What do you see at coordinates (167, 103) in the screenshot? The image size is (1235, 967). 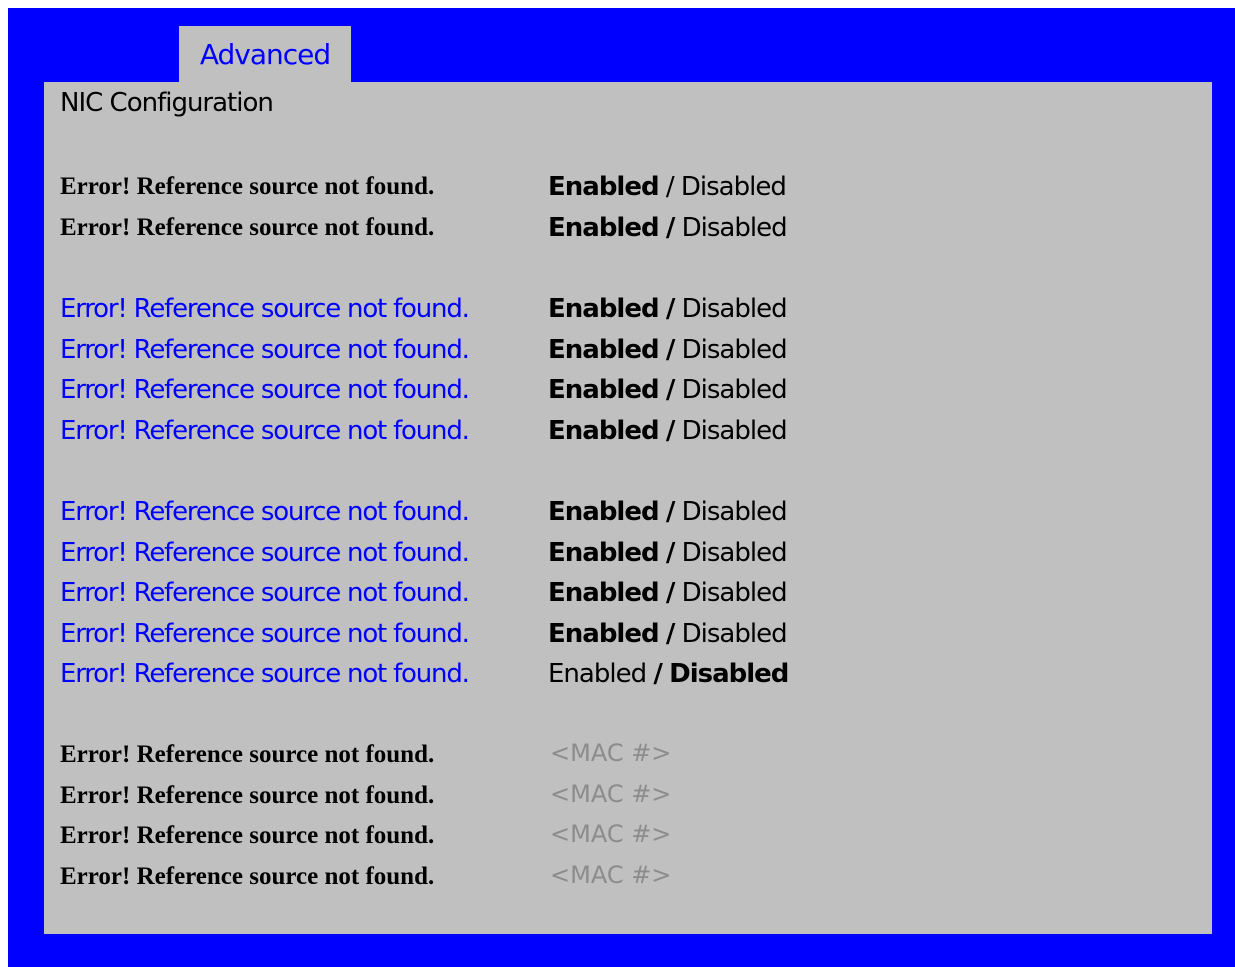 I see `page-title: NIC Configuration` at bounding box center [167, 103].